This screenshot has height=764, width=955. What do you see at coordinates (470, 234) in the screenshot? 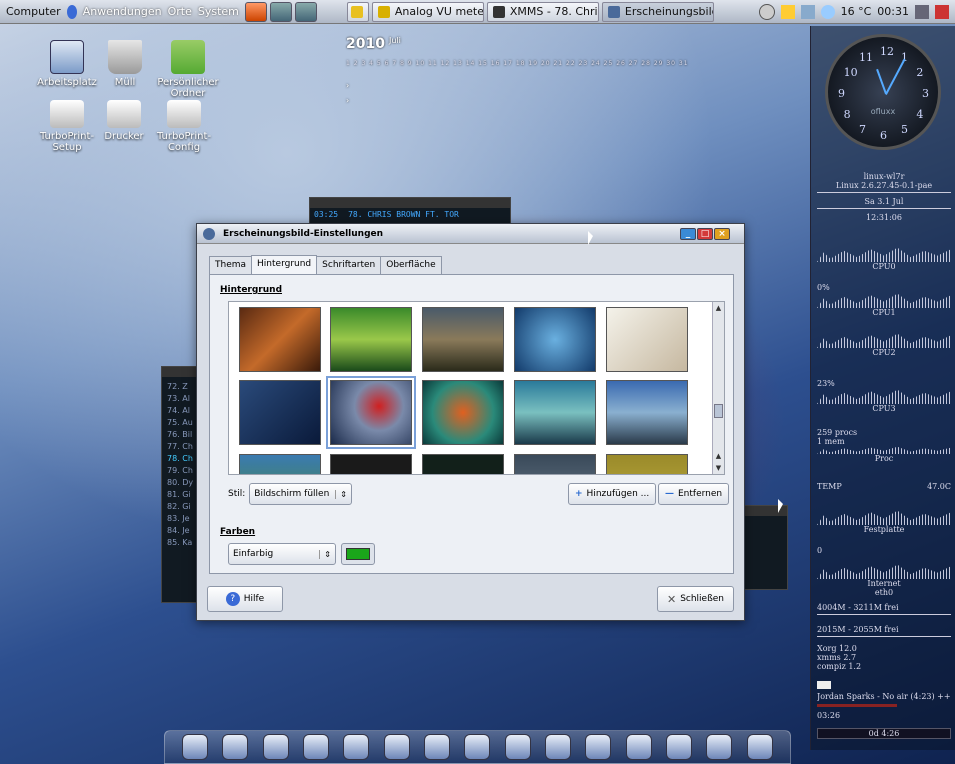
I see `dialog-titlebar: Erscheinungsbild-Einstellungen _ □ ×` at bounding box center [470, 234].